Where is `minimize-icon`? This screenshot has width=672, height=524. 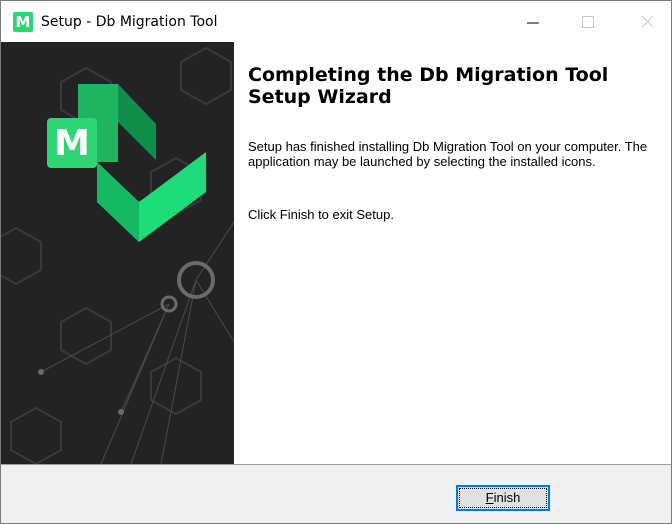
minimize-icon is located at coordinates (533, 23).